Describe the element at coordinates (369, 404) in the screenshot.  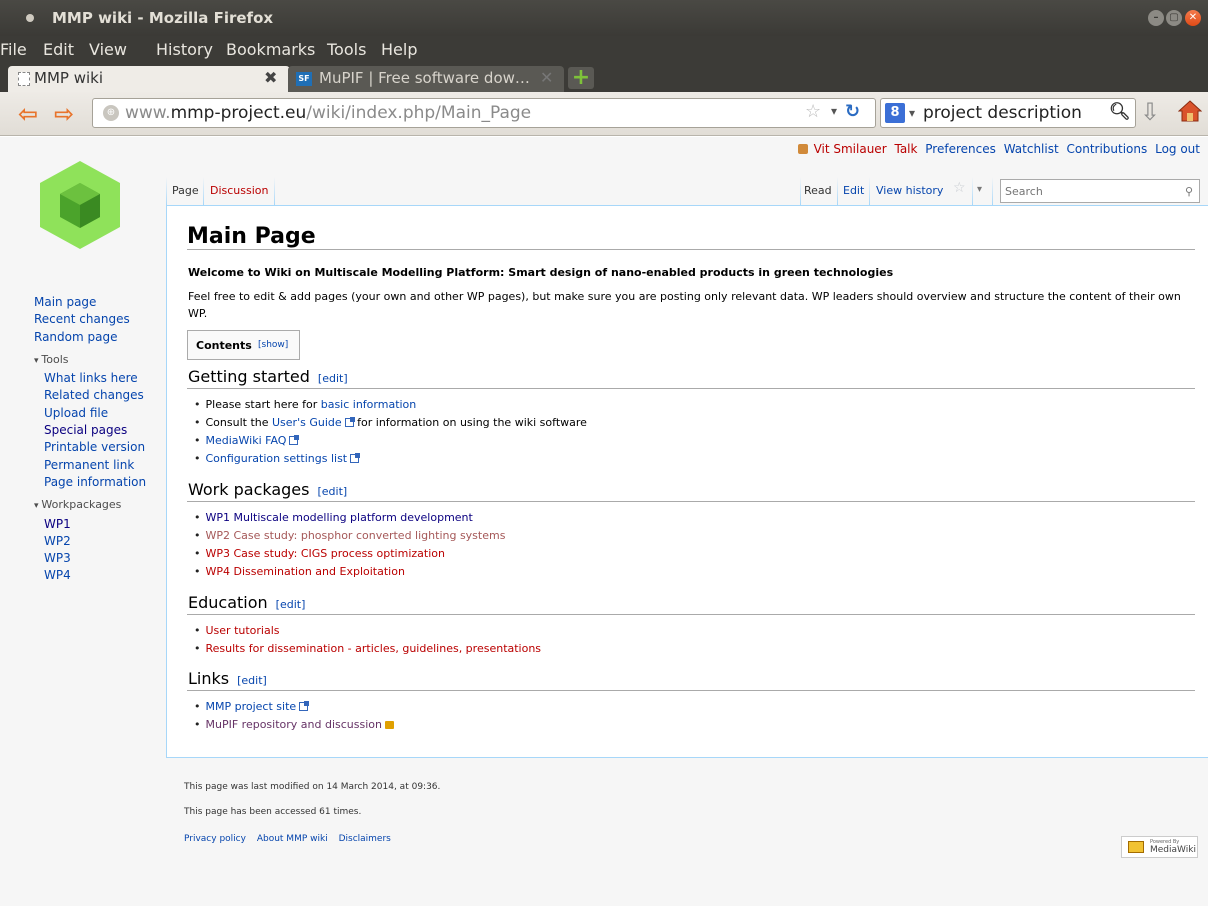
I see `basic-information-link: basic information` at that location.